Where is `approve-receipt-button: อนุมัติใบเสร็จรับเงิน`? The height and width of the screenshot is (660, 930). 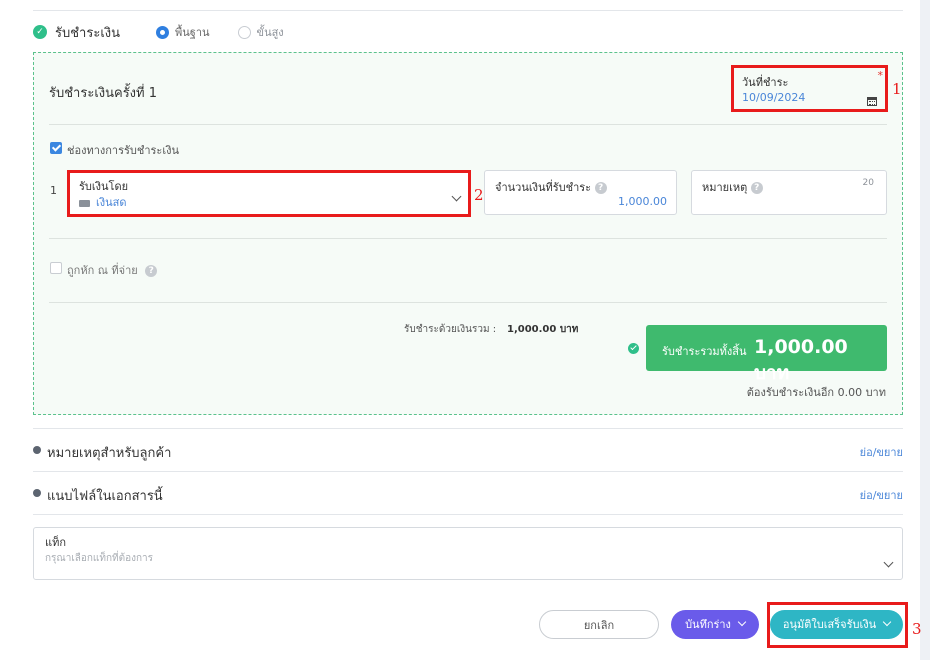
approve-receipt-button: อนุมัติใบเสร็จรับเงิน is located at coordinates (836, 624).